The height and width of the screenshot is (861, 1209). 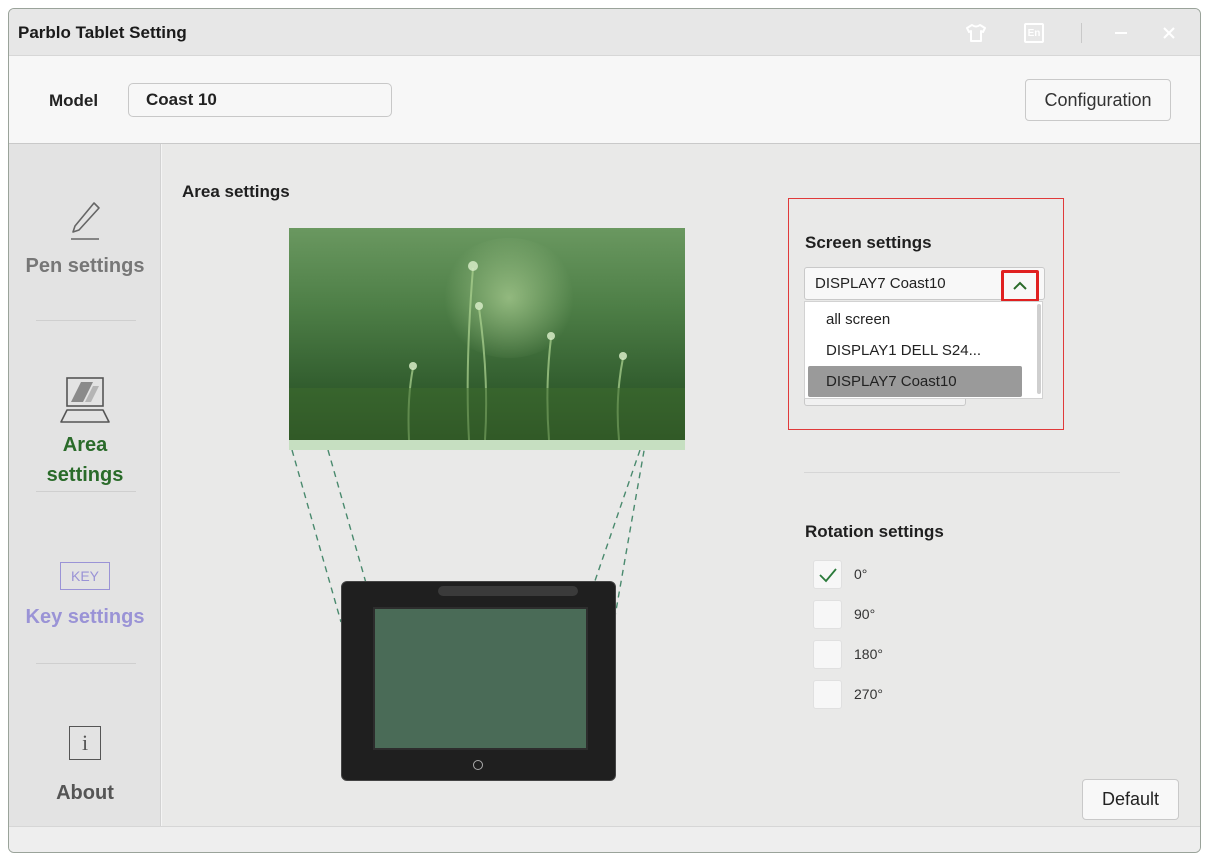 What do you see at coordinates (868, 242) in the screenshot?
I see `screen-settings-title: Screen settings` at bounding box center [868, 242].